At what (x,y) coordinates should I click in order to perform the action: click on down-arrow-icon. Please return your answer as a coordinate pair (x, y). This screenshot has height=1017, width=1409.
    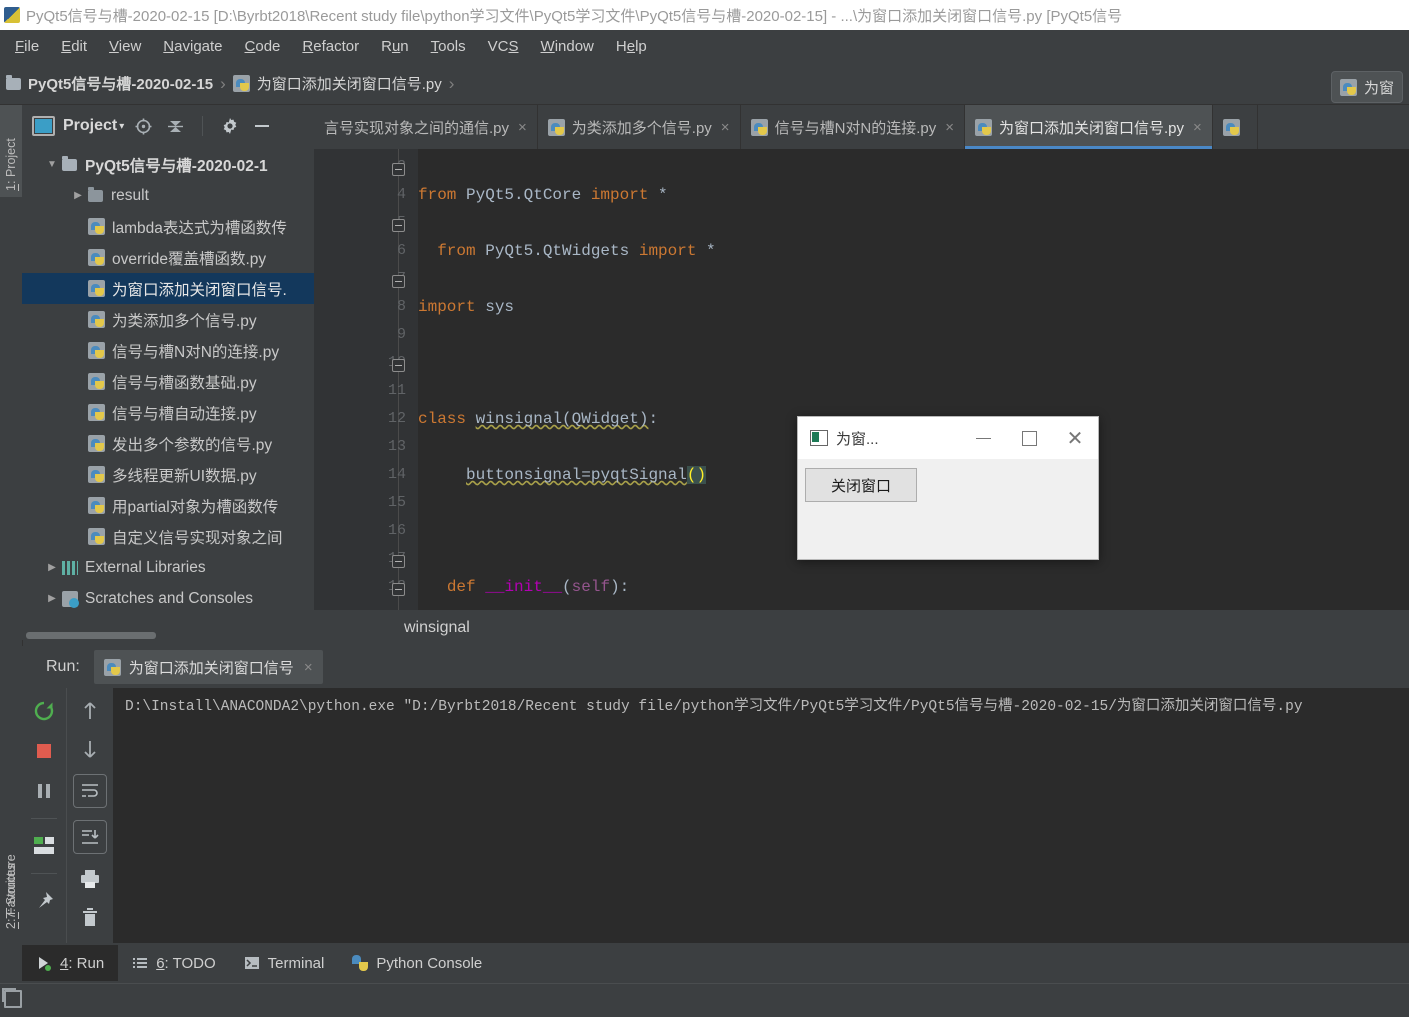
    Looking at the image, I should click on (90, 749).